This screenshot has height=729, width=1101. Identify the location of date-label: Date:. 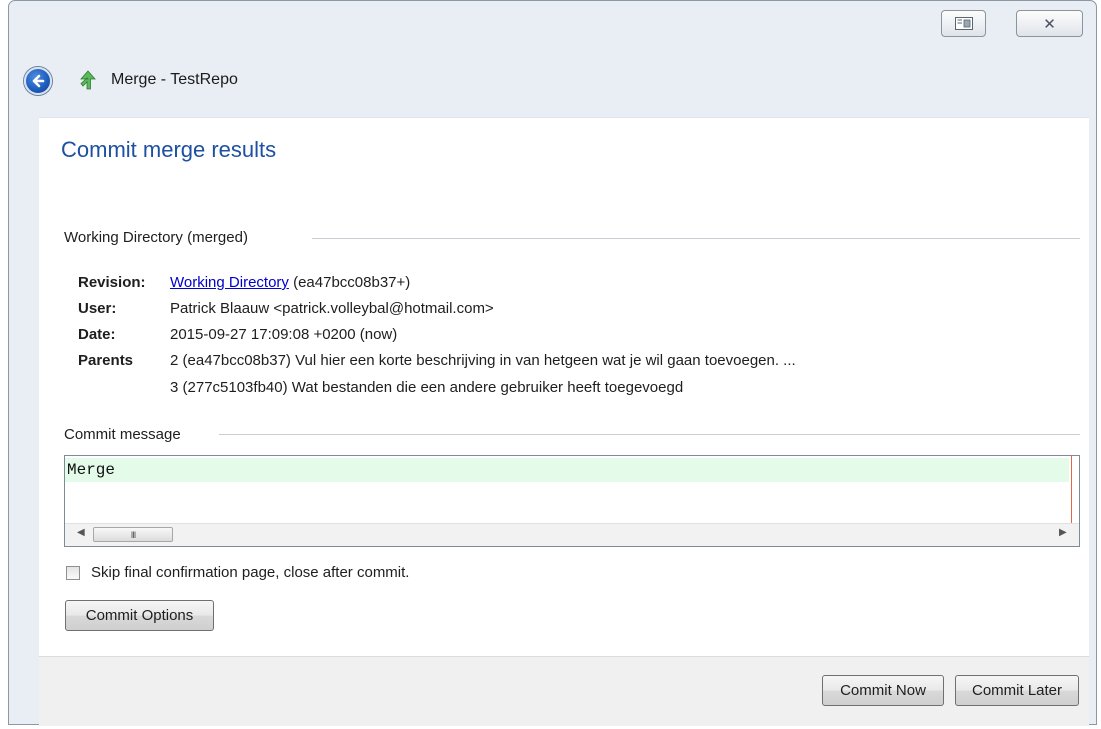
(97, 334).